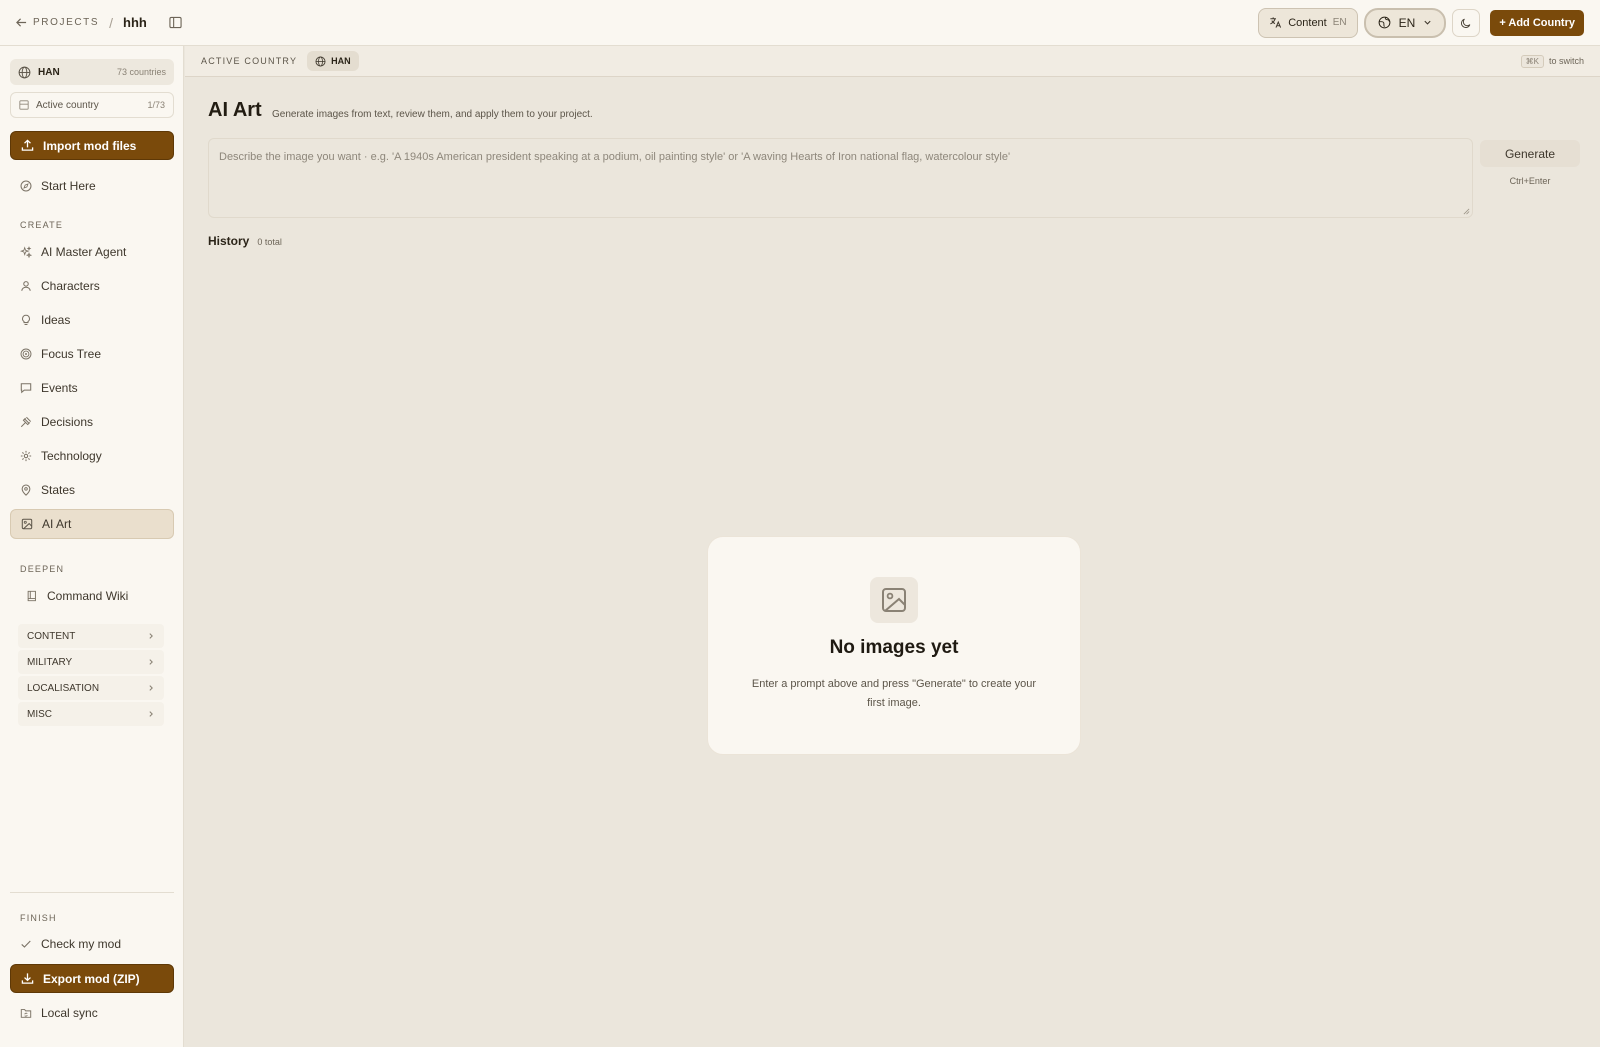 This screenshot has height=1047, width=1600. What do you see at coordinates (58, 490) in the screenshot?
I see `sidebar-item-label: States` at bounding box center [58, 490].